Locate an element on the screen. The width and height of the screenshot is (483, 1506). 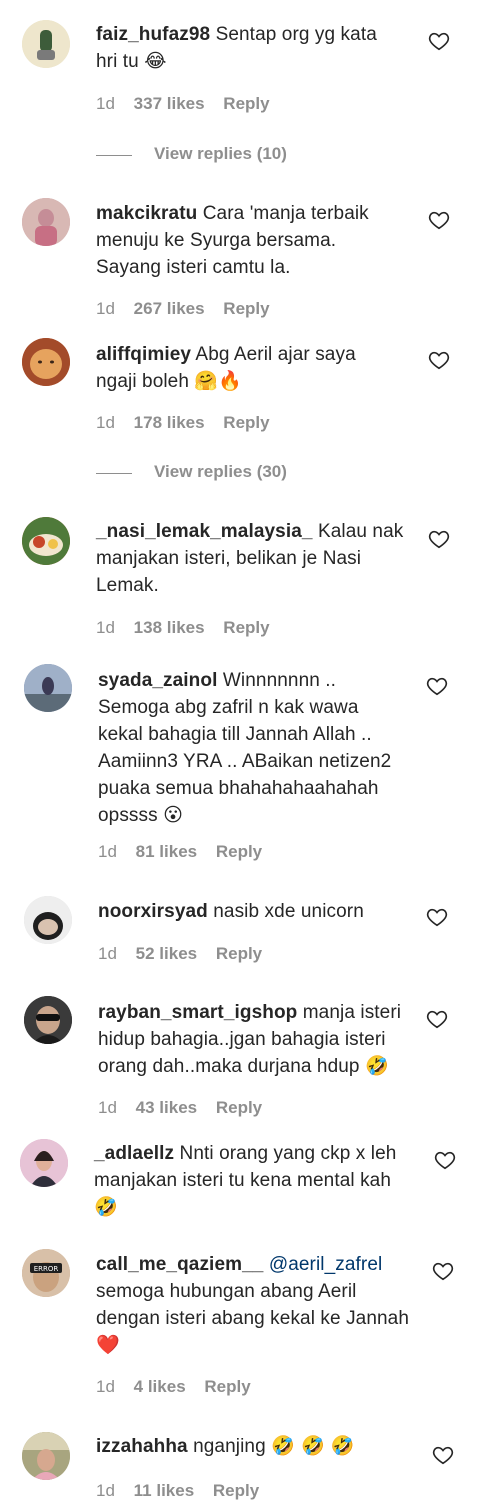
comment-username: faiz_hufaz98 is located at coordinates (153, 34).